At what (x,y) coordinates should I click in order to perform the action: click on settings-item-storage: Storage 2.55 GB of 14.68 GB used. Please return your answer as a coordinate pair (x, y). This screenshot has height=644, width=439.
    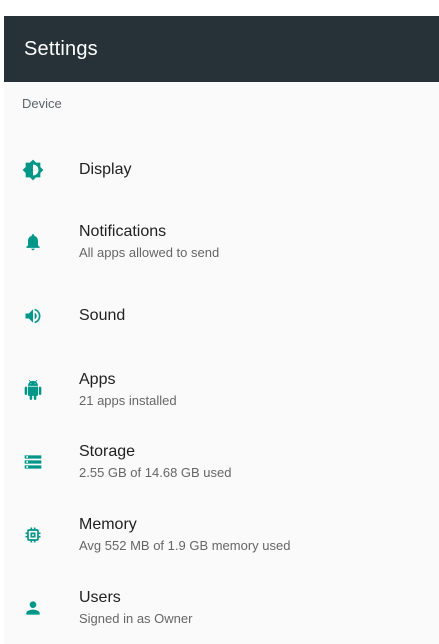
    Looking at the image, I should click on (221, 462).